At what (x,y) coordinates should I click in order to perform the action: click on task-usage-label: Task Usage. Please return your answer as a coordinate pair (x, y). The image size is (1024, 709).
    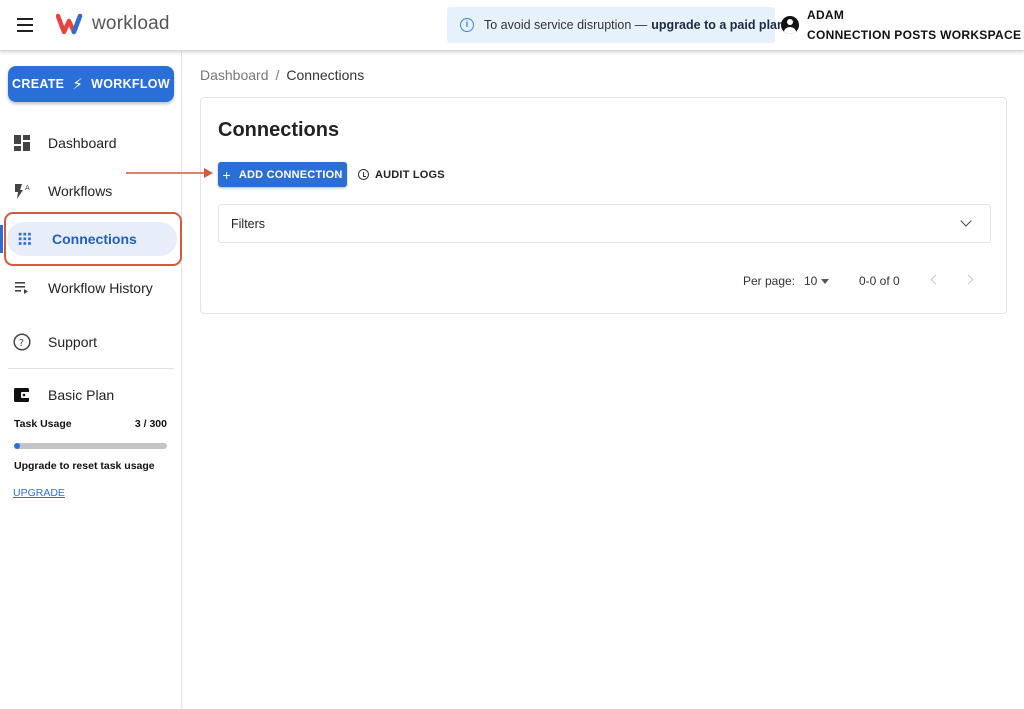
    Looking at the image, I should click on (43, 424).